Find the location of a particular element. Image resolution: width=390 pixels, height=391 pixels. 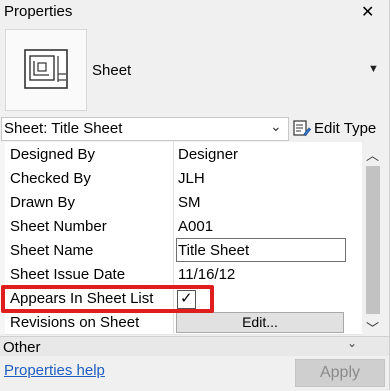

property-name-drawn-by: Drawn By is located at coordinates (43, 202).